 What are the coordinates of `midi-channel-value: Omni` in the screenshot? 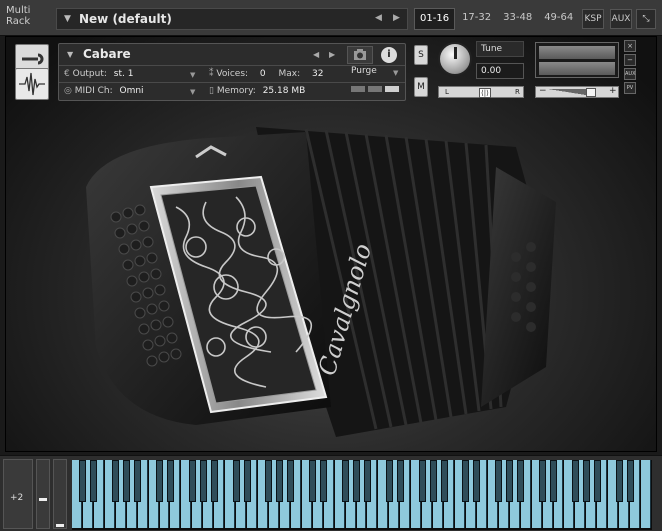 It's located at (131, 91).